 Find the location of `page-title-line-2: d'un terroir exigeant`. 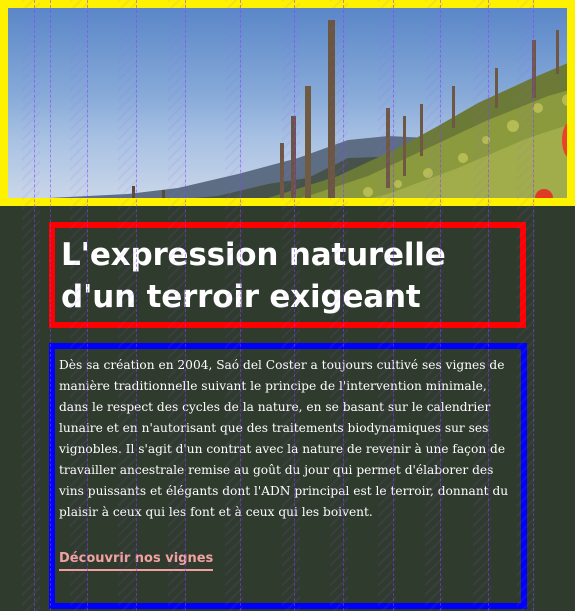

page-title-line-2: d'un terroir exigeant is located at coordinates (241, 297).